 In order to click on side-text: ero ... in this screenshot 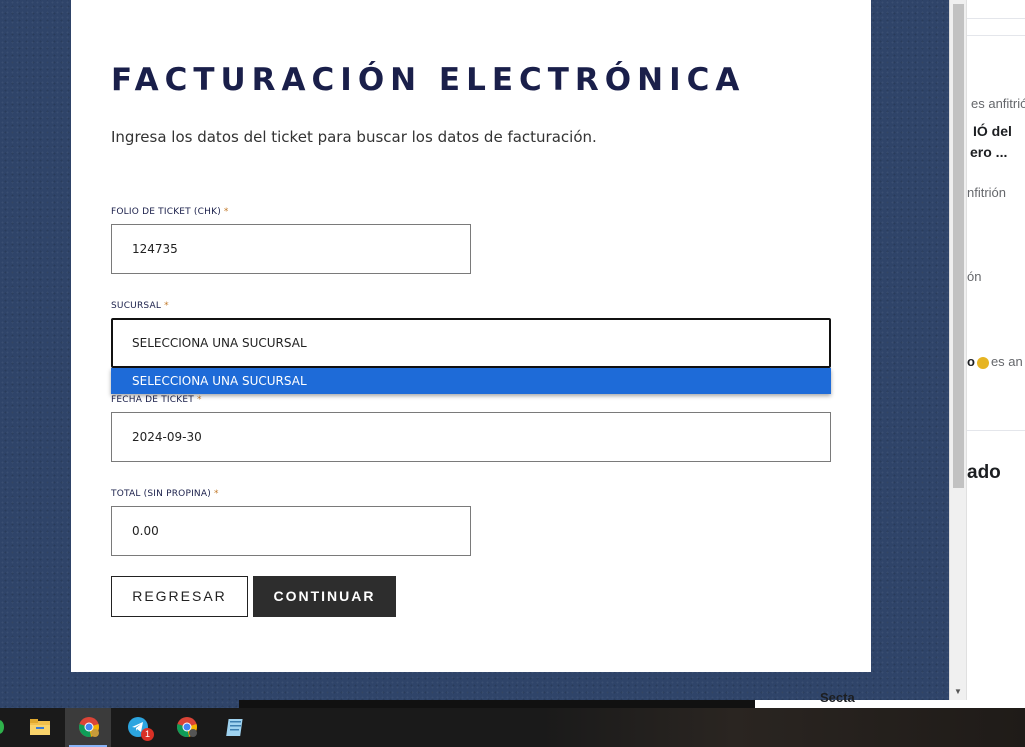, I will do `click(988, 152)`.